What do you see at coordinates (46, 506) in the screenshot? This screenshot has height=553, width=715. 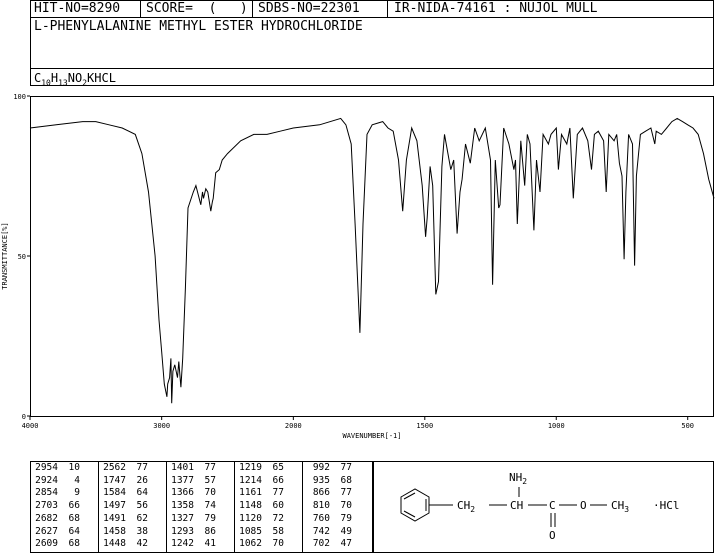 I see `peak-wavenumber: 2703` at bounding box center [46, 506].